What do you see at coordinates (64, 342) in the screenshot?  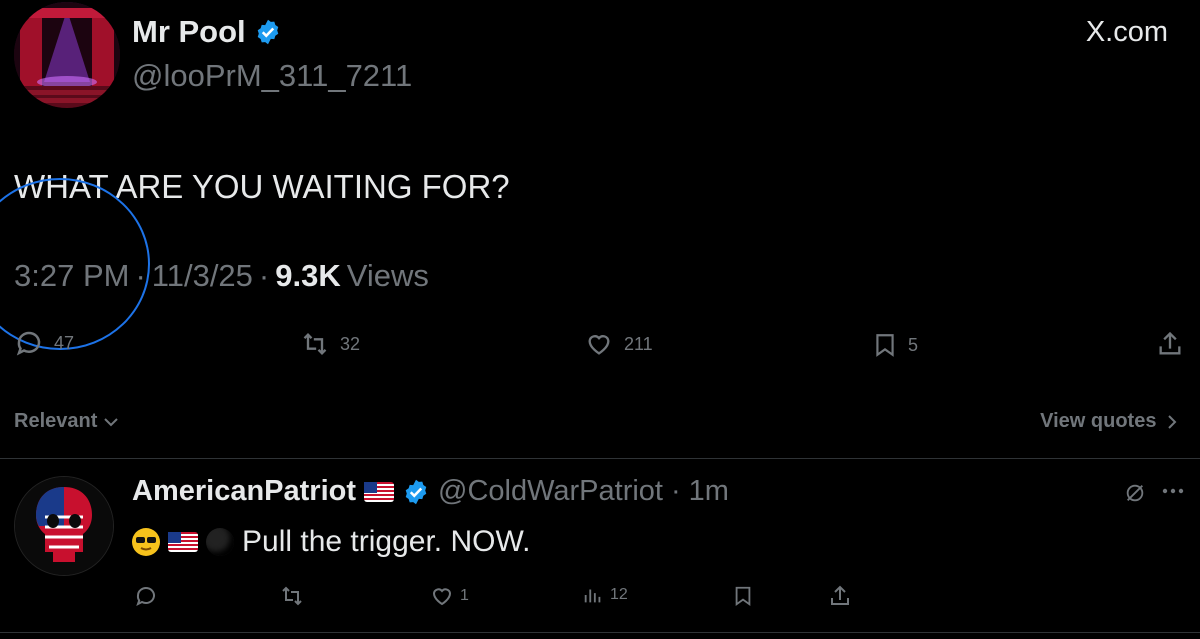 I see `reply-count: 47` at bounding box center [64, 342].